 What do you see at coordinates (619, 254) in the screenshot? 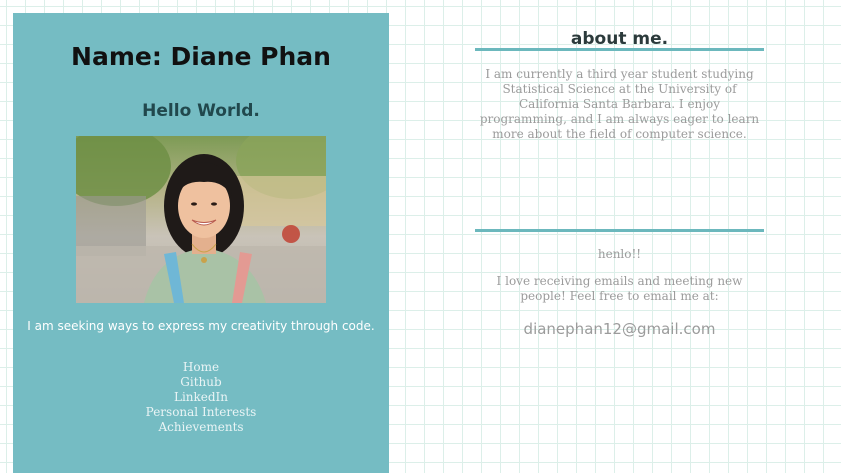
I see `contact-greeting: henlo!!` at bounding box center [619, 254].